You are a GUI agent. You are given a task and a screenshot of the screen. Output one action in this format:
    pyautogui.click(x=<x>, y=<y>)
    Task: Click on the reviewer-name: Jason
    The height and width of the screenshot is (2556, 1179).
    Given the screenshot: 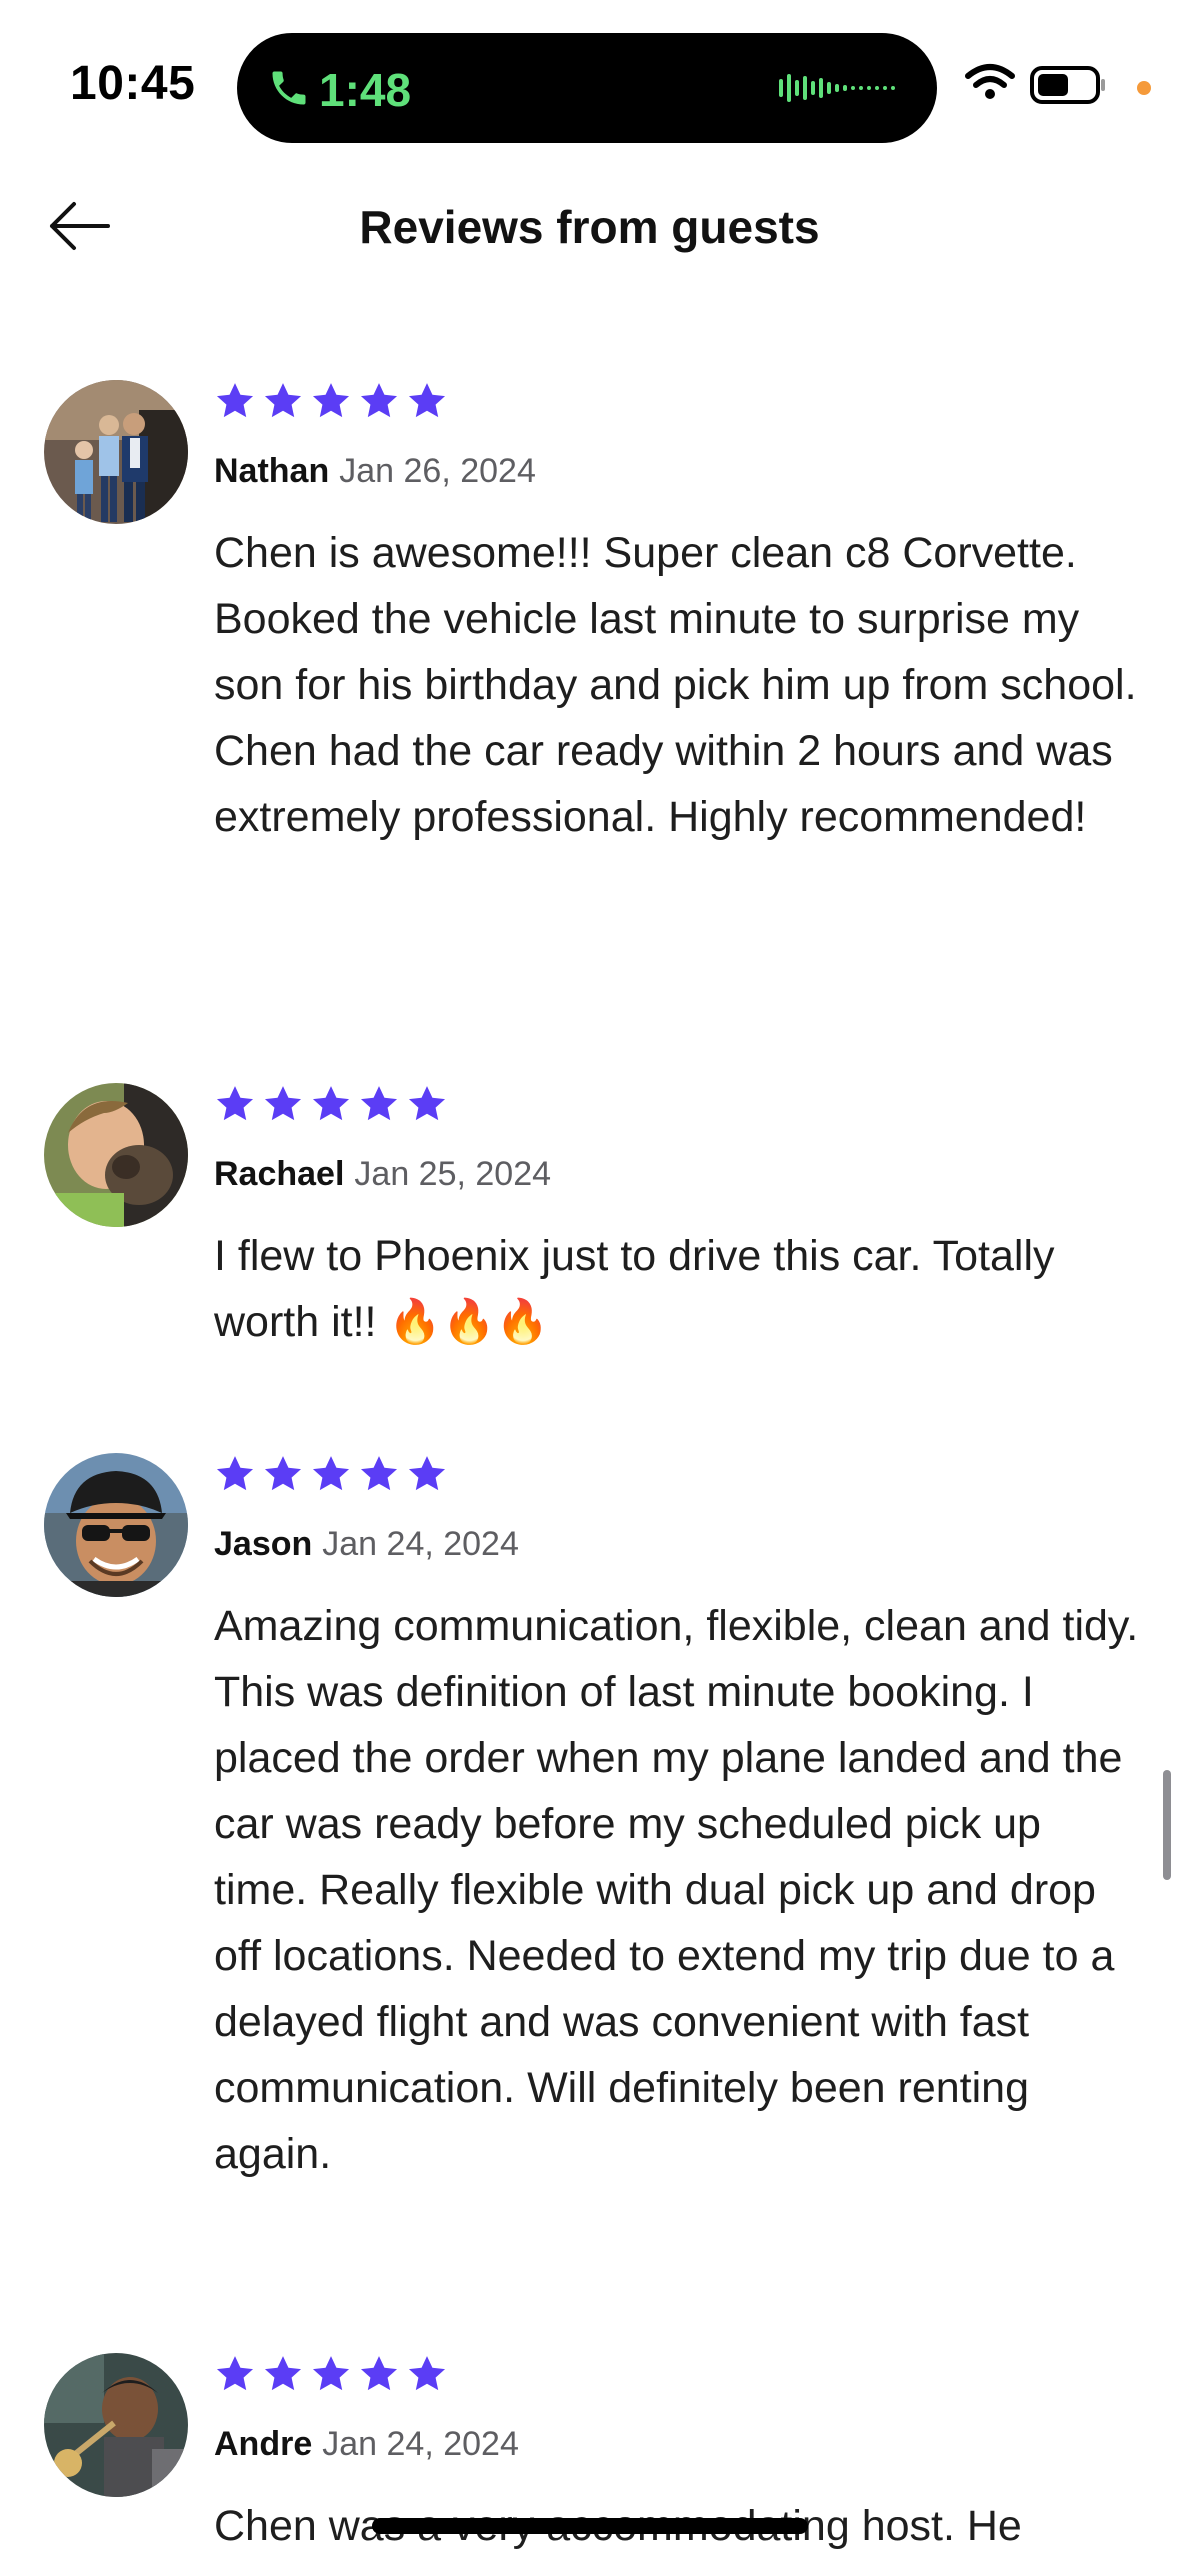 What is the action you would take?
    pyautogui.click(x=263, y=1544)
    